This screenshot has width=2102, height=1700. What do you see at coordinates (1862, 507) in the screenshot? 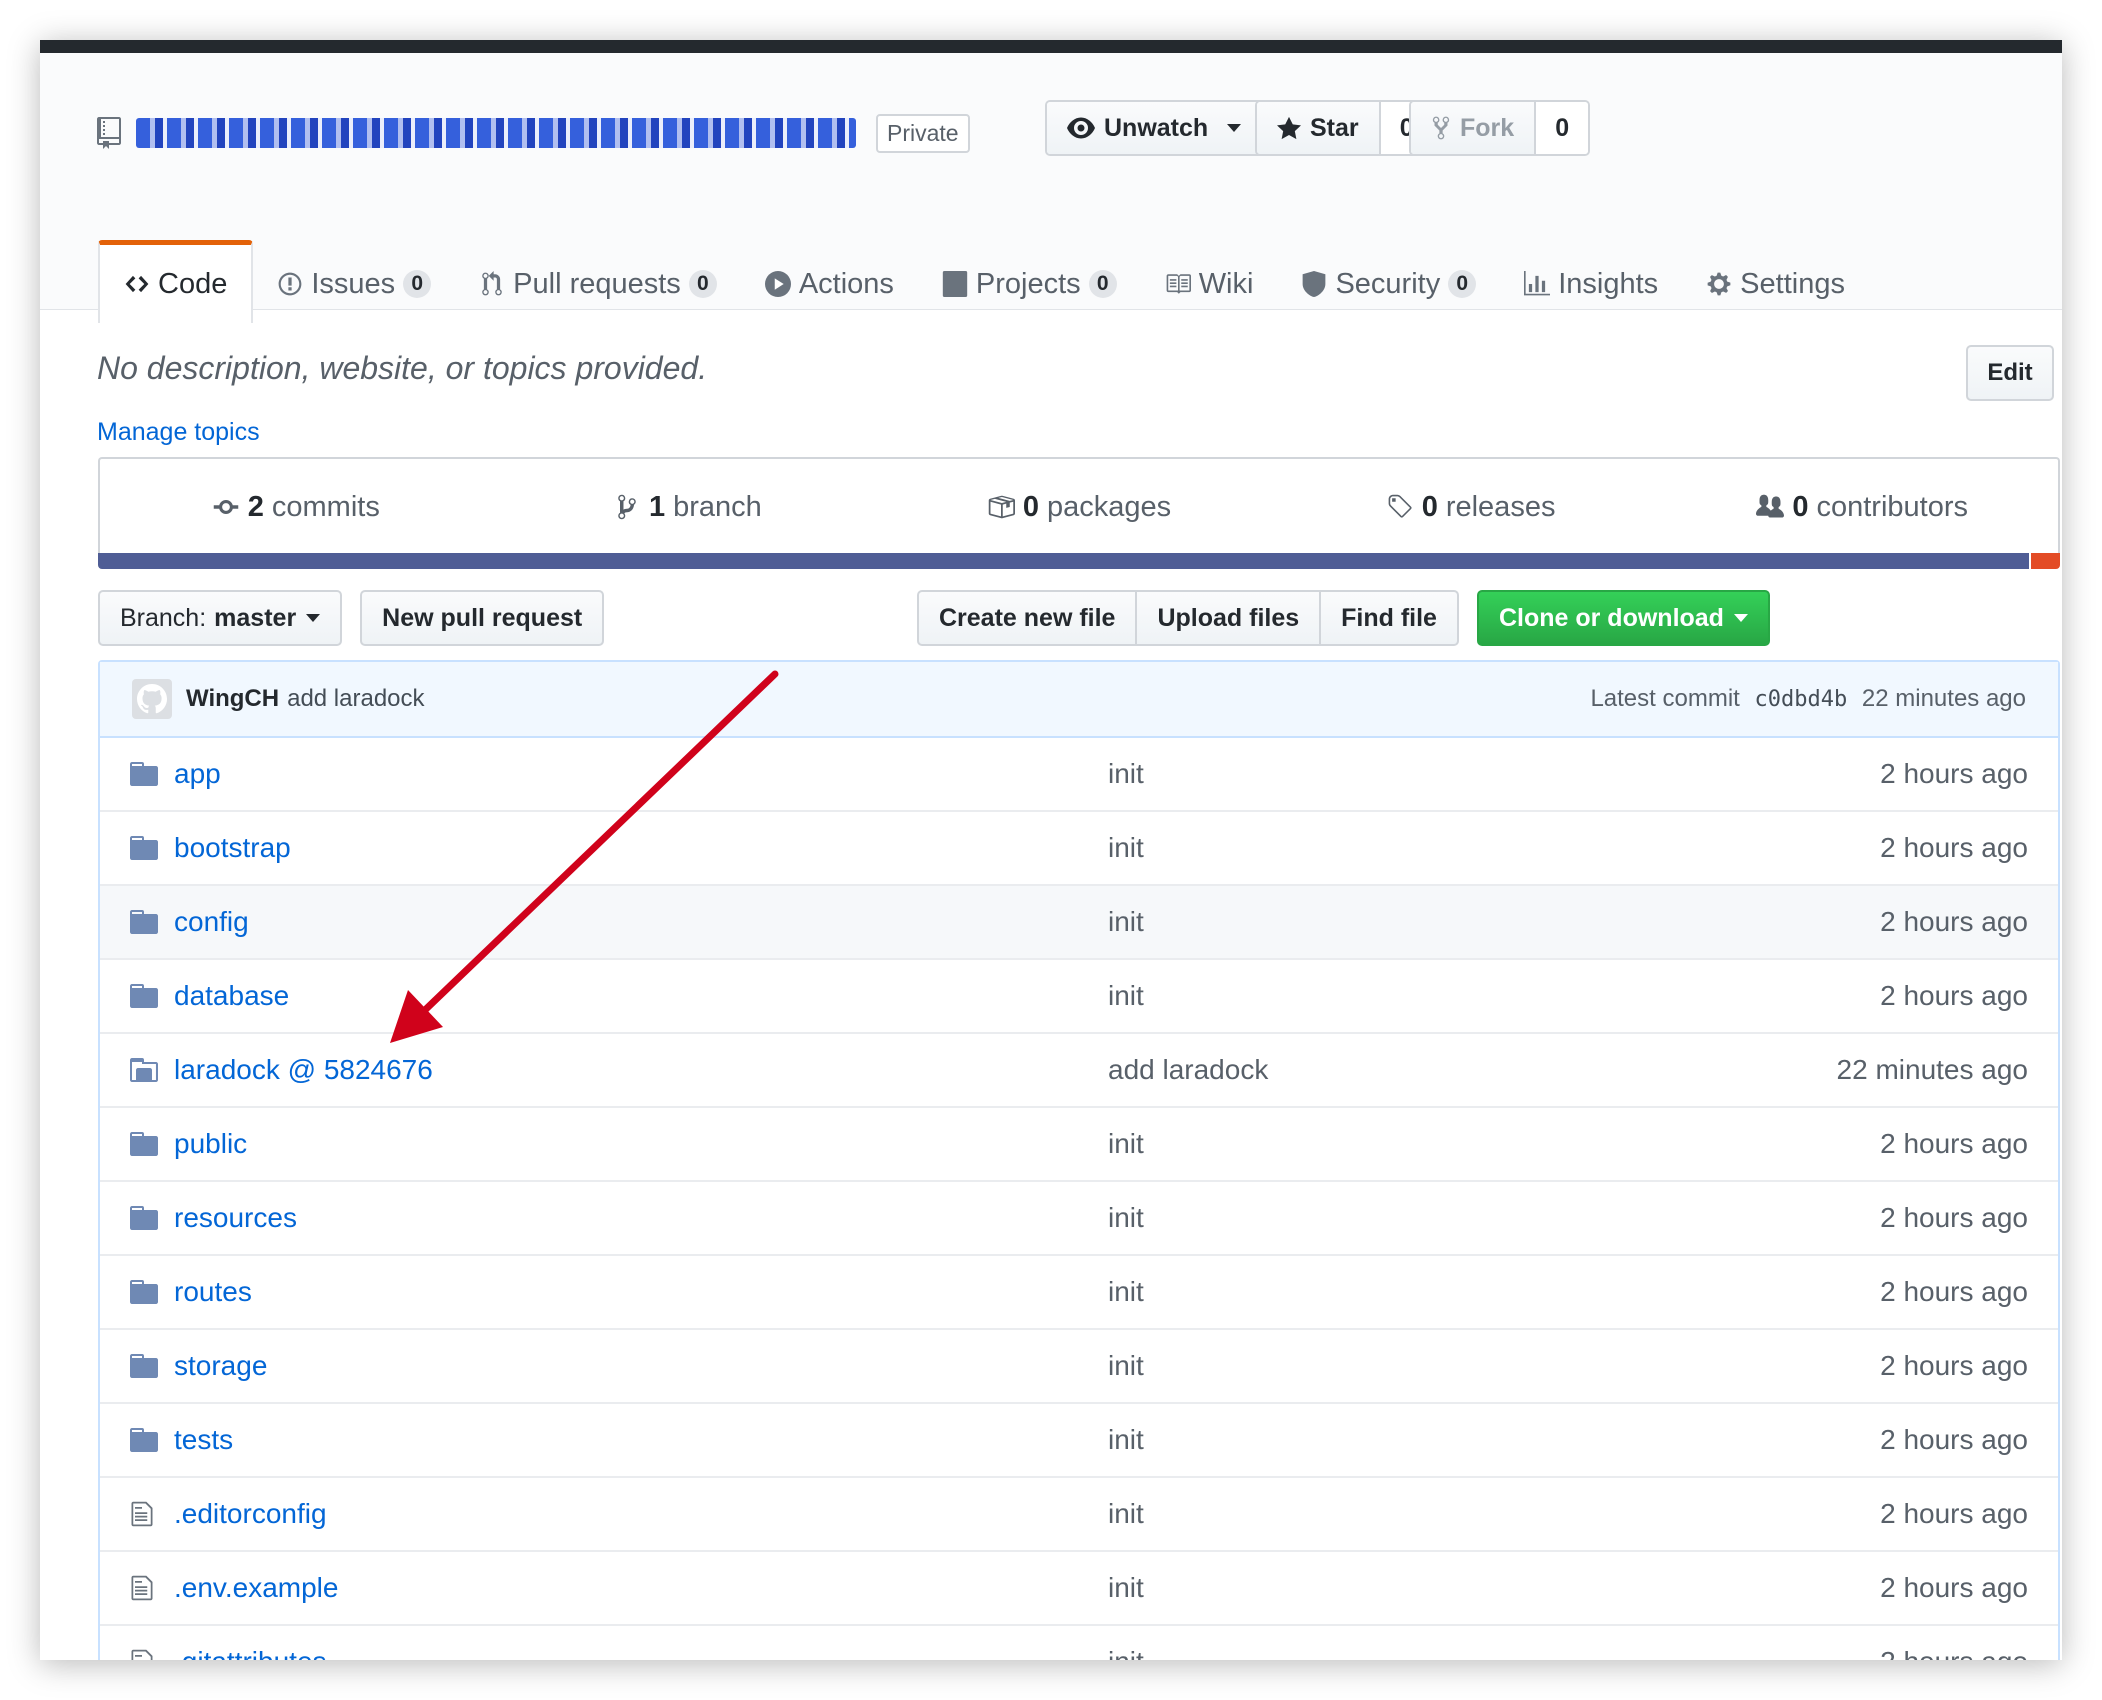
I see `summary-contributors: 0 contributors` at bounding box center [1862, 507].